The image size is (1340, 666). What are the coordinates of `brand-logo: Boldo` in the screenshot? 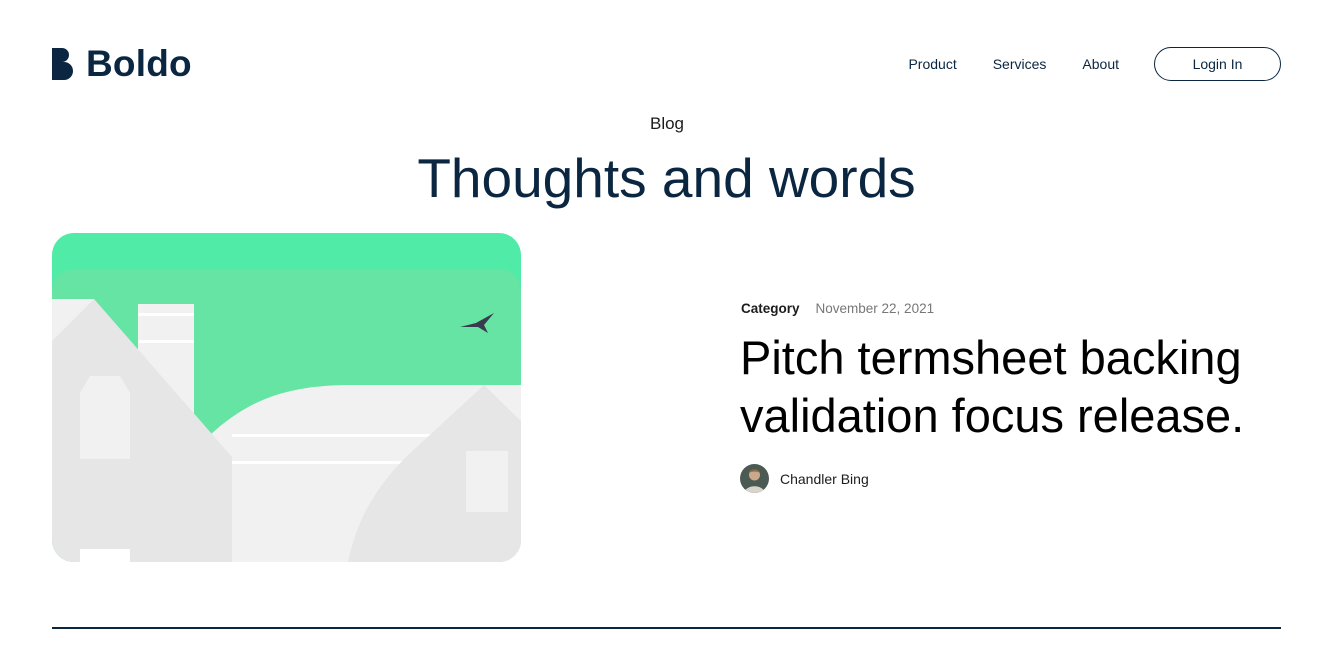 It's located at (122, 64).